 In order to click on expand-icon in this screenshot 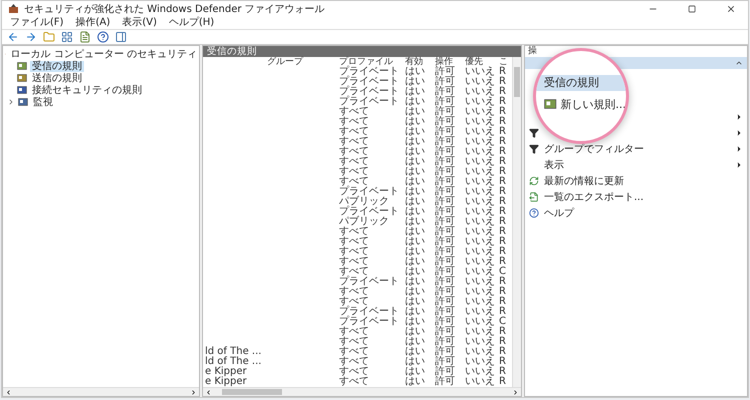, I will do `click(11, 102)`.